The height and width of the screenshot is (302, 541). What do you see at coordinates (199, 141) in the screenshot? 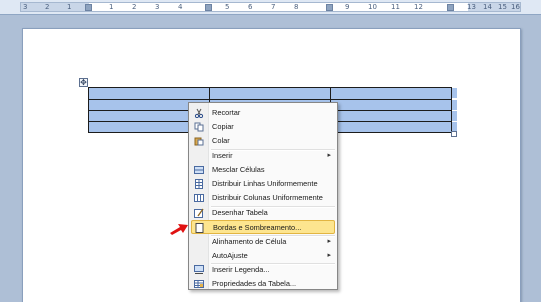
I see `paste-icon` at bounding box center [199, 141].